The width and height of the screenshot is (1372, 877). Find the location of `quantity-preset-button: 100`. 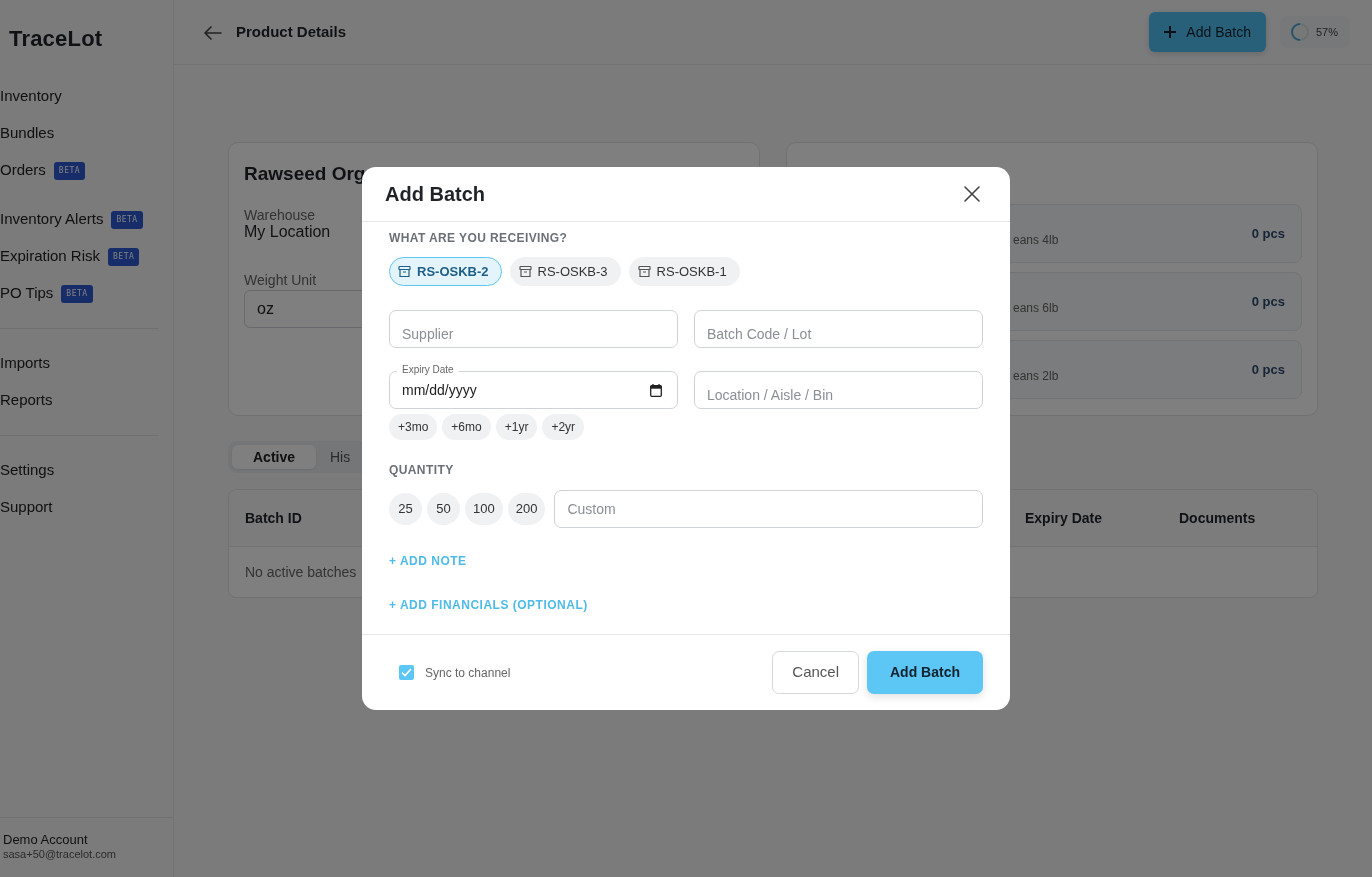

quantity-preset-button: 100 is located at coordinates (484, 509).